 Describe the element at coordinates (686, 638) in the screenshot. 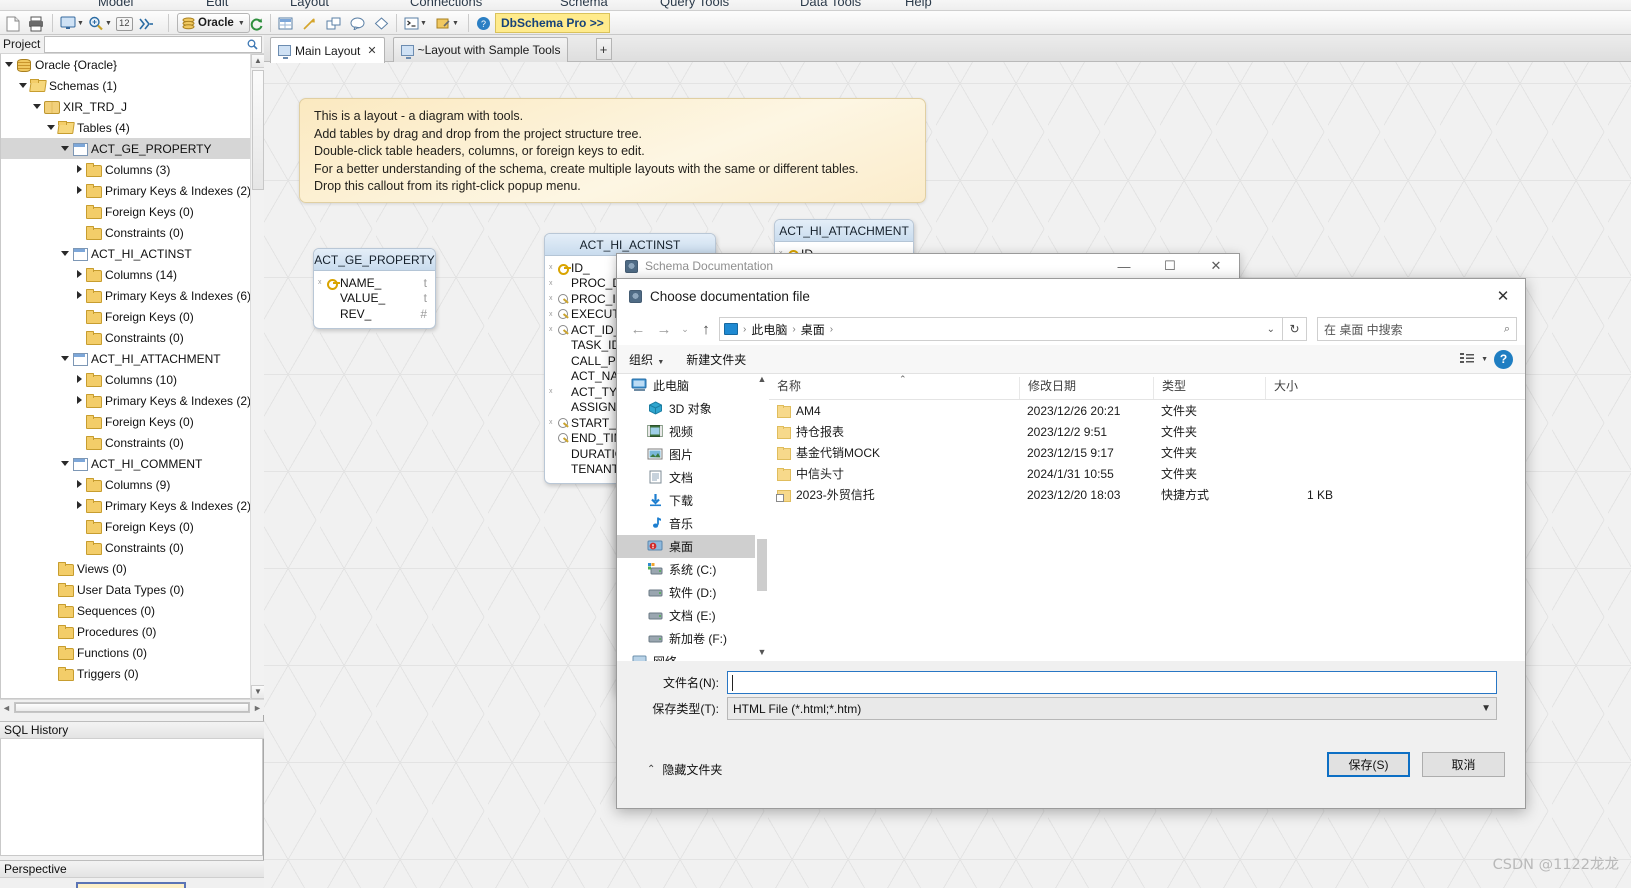

I see `place-item-drive: 新加卷 (F:)` at that location.